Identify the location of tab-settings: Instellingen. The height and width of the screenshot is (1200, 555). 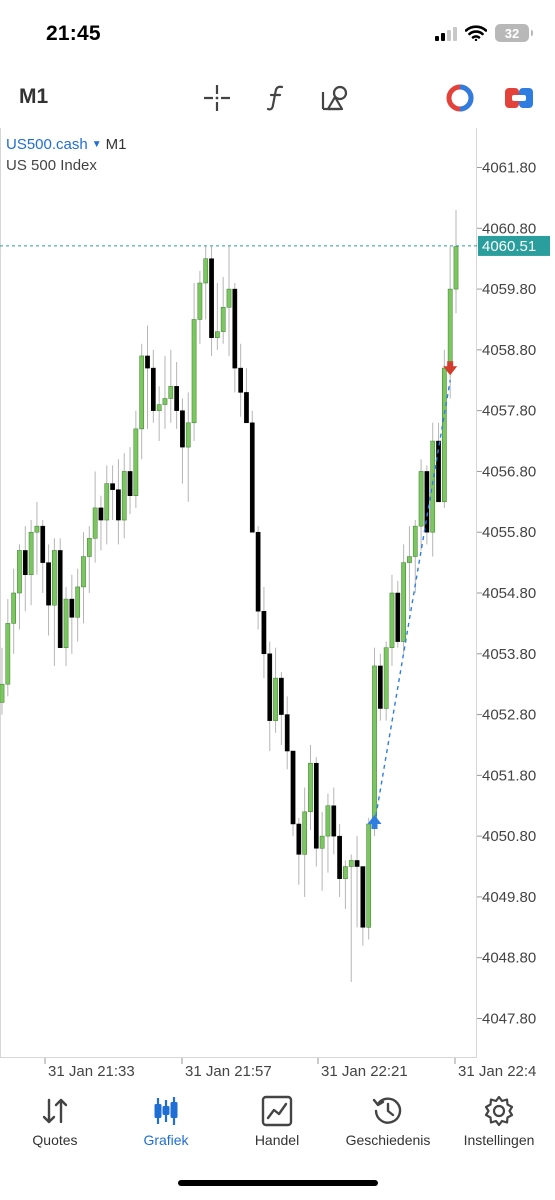
(499, 1121).